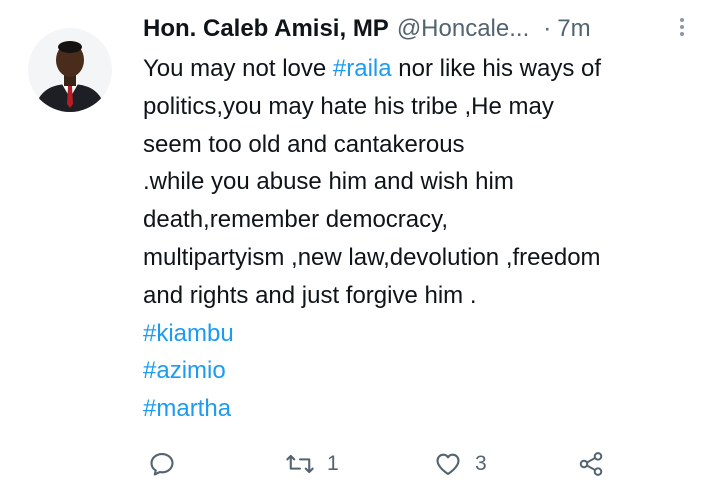  I want to click on tweet-line: death,remember democracy,, so click(428, 220).